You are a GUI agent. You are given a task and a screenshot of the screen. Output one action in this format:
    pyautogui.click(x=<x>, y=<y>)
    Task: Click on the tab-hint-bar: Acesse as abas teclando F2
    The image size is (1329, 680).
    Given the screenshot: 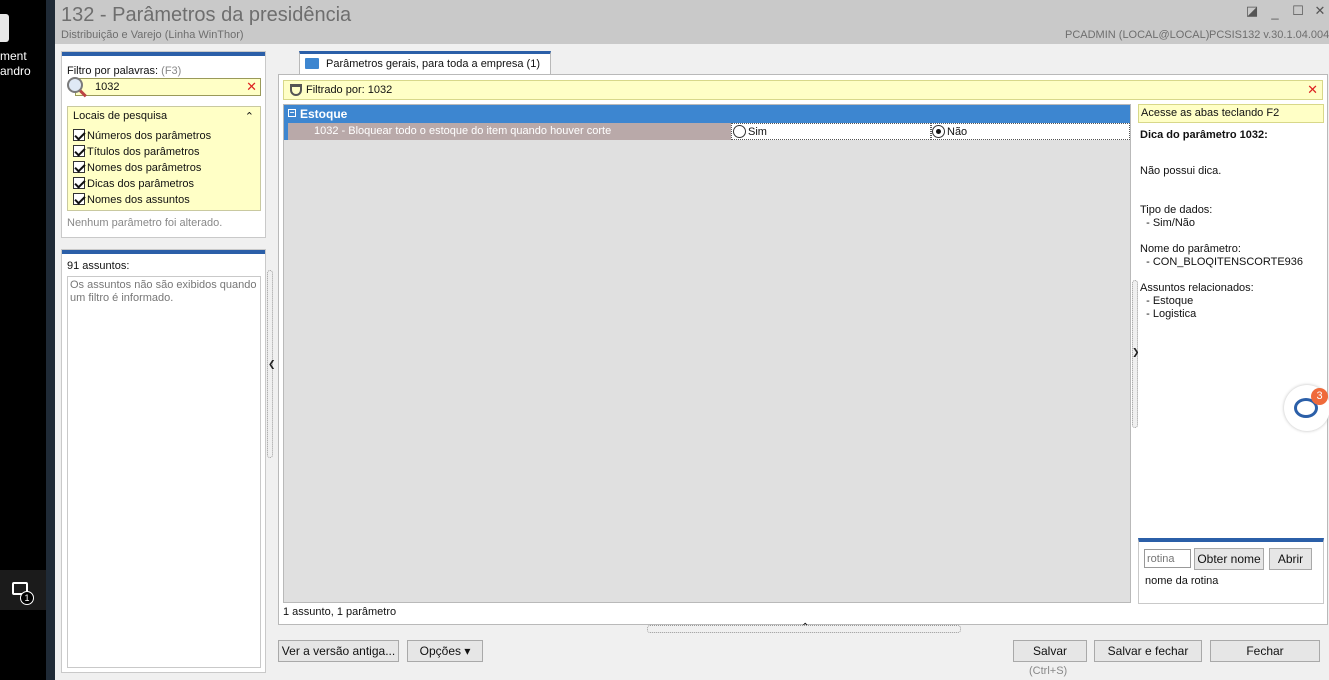 What is the action you would take?
    pyautogui.click(x=1231, y=113)
    